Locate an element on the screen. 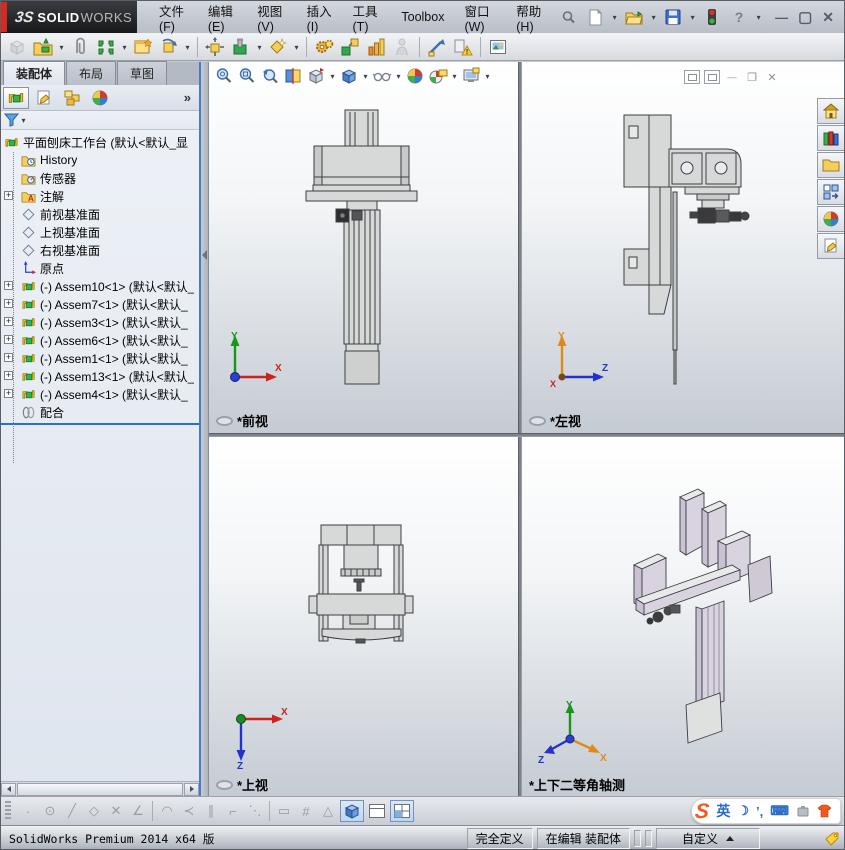  rotate-component-icon is located at coordinates (169, 47).